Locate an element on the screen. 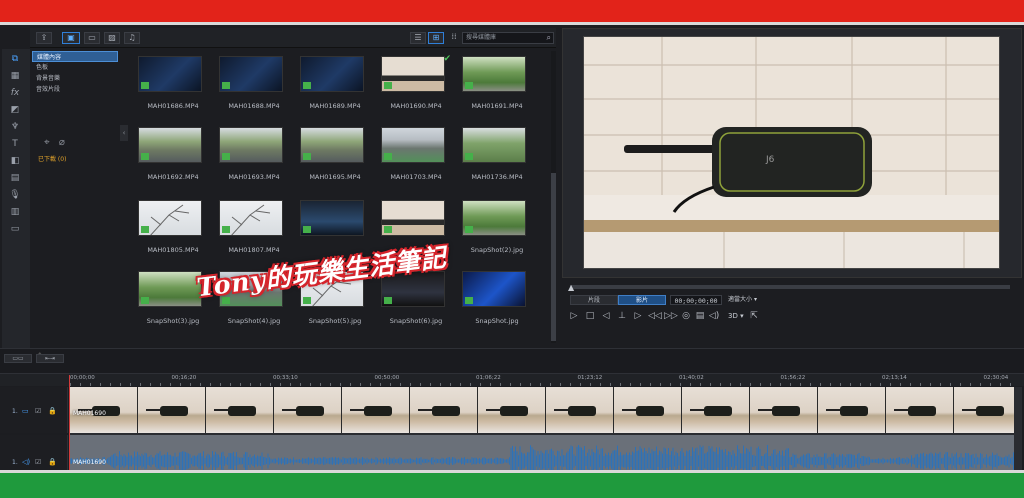 This screenshot has width=1024, height=498. volume-icon: ◁) is located at coordinates (714, 316).